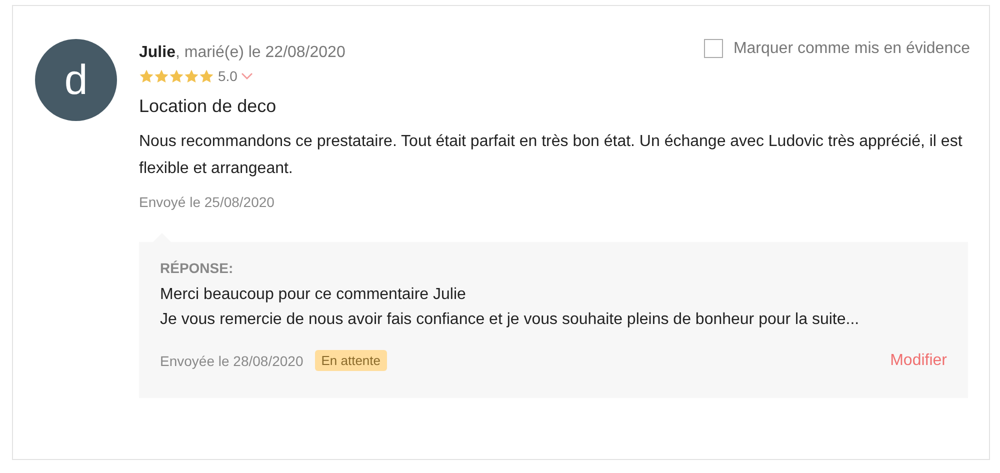 The width and height of the screenshot is (1000, 473). Describe the element at coordinates (197, 268) in the screenshot. I see `reply-heading: RÉPONSE:` at that location.